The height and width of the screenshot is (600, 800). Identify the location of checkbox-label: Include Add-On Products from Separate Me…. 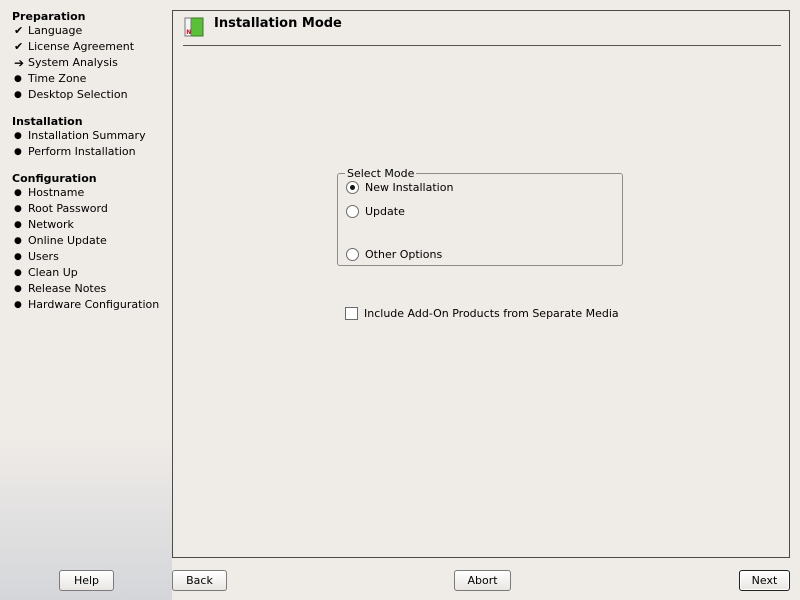
(491, 313).